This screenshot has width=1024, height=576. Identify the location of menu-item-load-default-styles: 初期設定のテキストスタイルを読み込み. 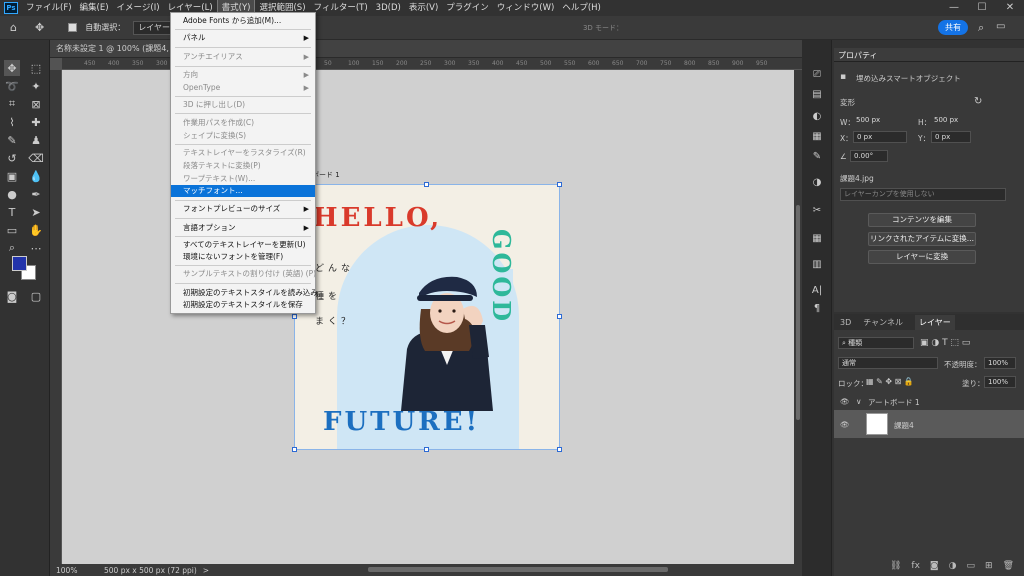
(244, 293).